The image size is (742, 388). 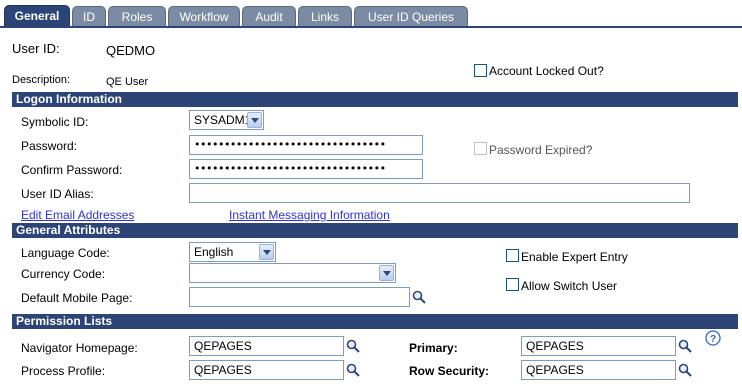 I want to click on tab-underline, so click(x=371, y=27).